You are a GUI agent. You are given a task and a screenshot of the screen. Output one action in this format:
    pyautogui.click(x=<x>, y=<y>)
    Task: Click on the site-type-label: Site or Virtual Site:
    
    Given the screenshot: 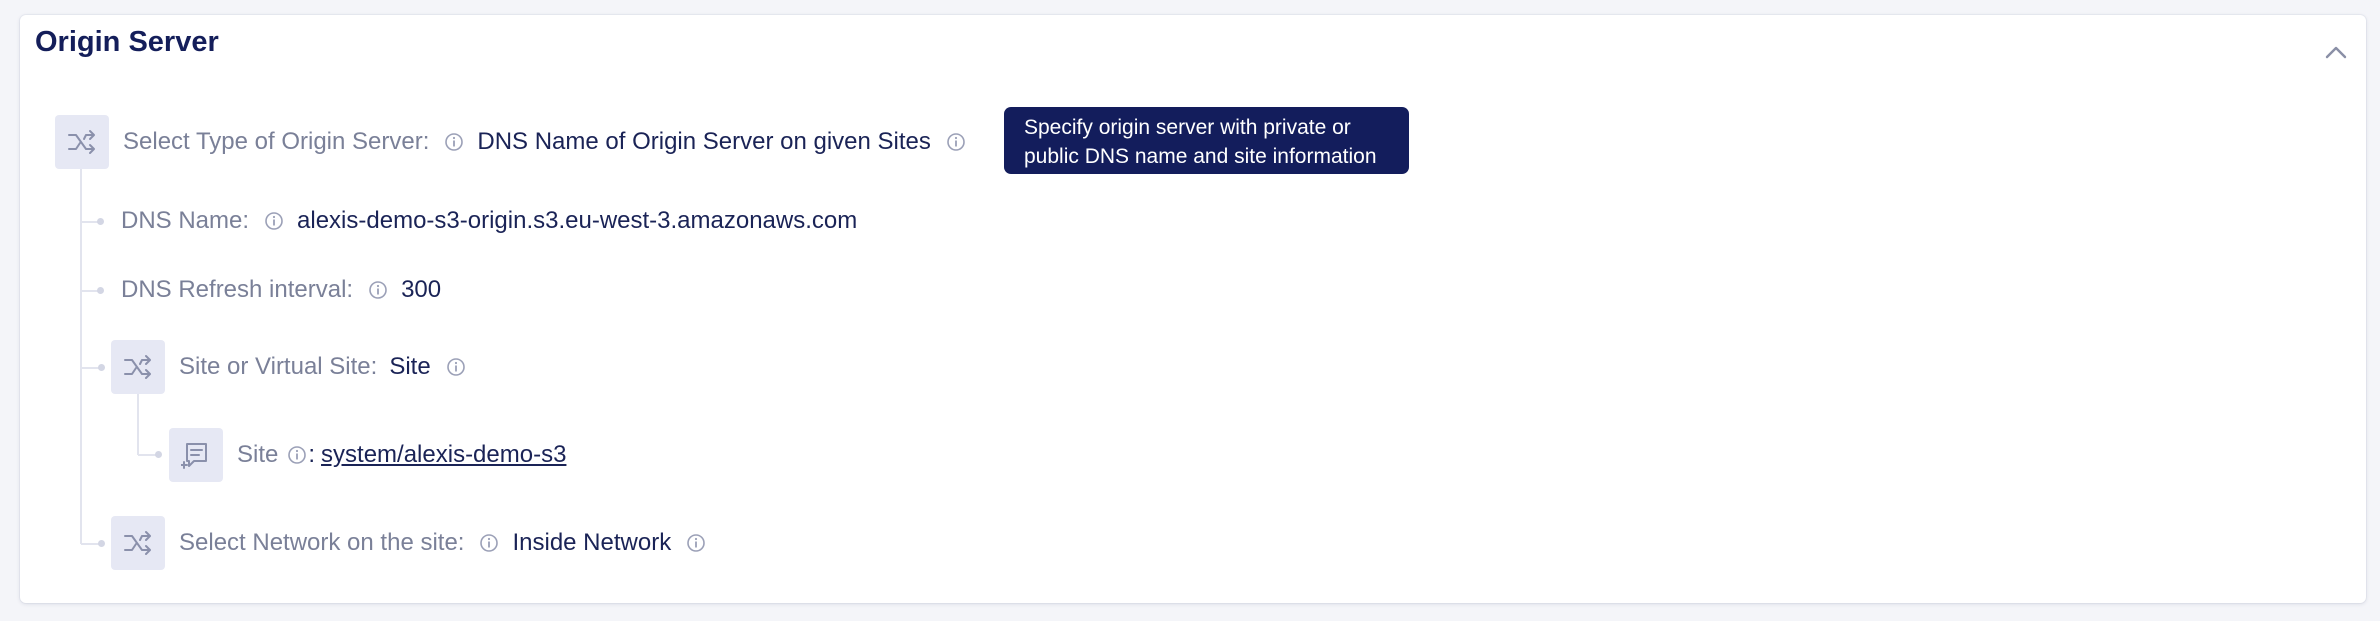 What is the action you would take?
    pyautogui.click(x=278, y=366)
    